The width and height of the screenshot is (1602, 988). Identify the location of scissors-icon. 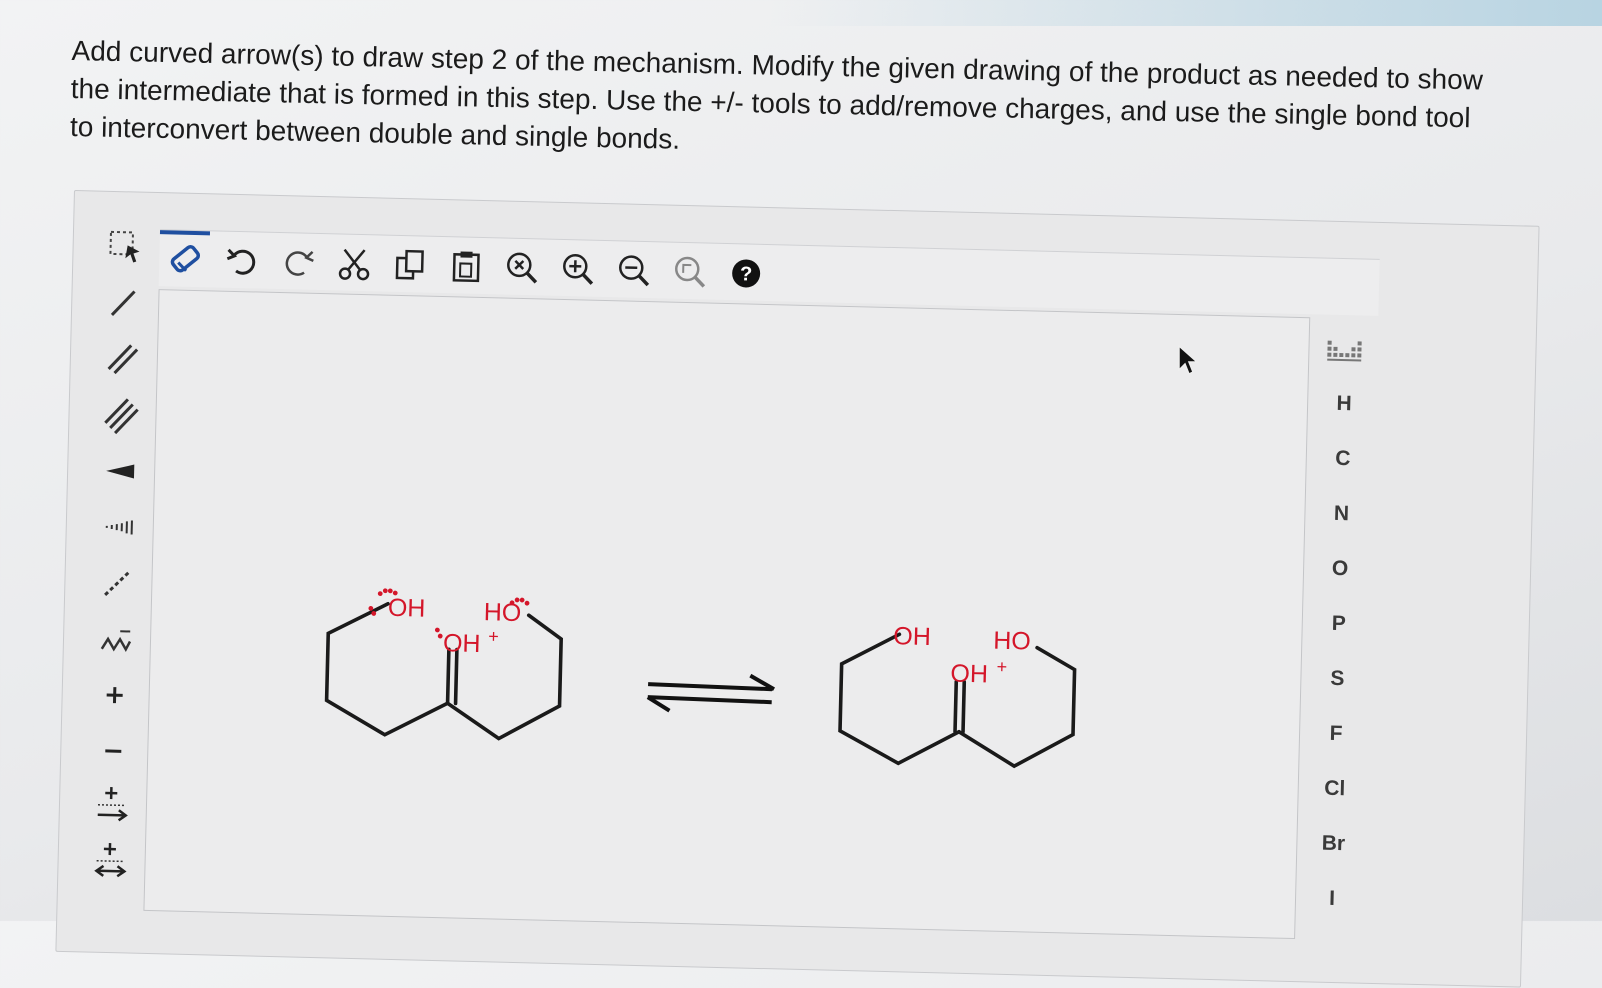
(354, 263).